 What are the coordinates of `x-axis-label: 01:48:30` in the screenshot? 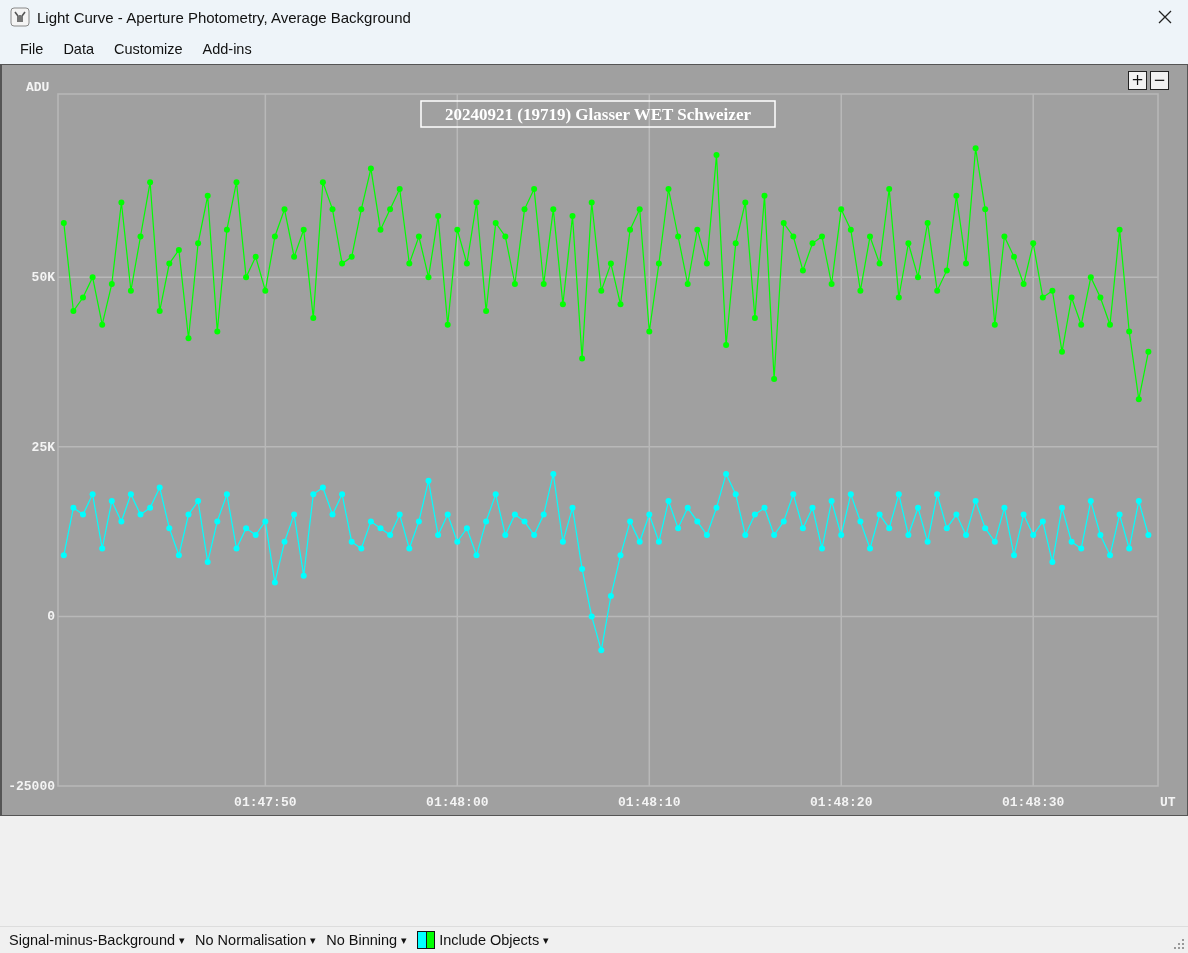 It's located at (1033, 802).